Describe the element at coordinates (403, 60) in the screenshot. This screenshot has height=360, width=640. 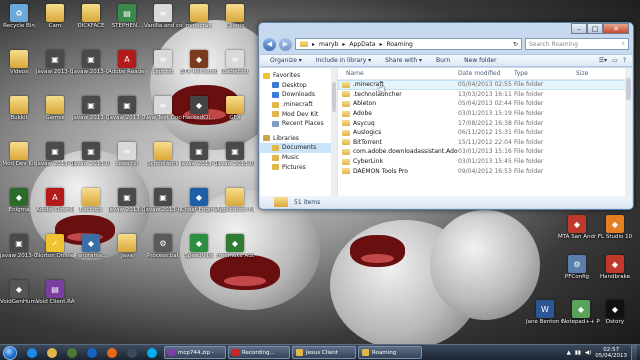
I see `share-with-menu: Share with ▾` at that location.